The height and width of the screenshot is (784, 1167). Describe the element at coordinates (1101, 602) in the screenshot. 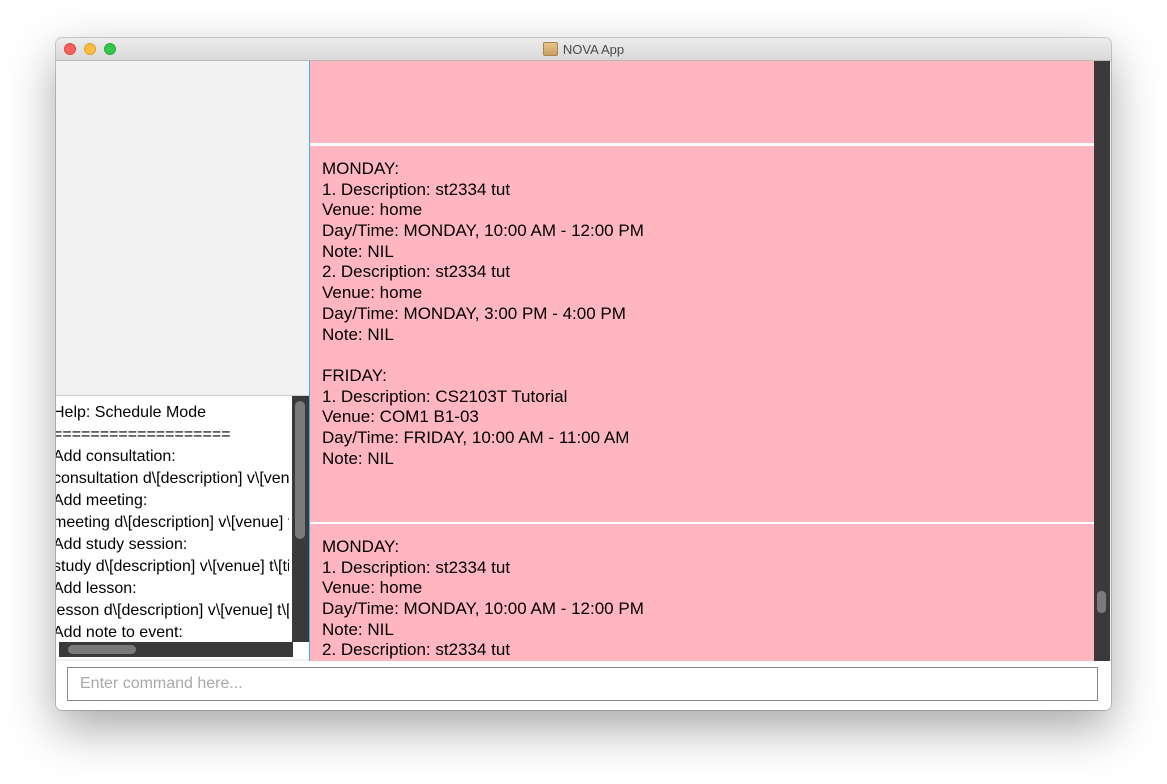

I see `schedule-scroll-thumb` at that location.